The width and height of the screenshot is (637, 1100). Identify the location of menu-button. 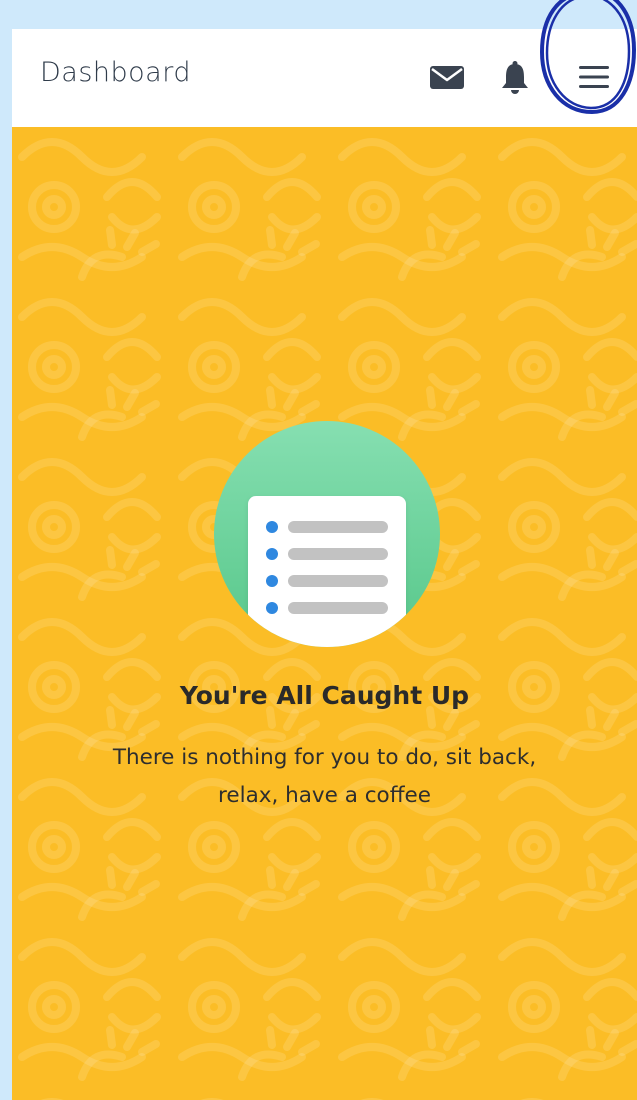
(594, 77).